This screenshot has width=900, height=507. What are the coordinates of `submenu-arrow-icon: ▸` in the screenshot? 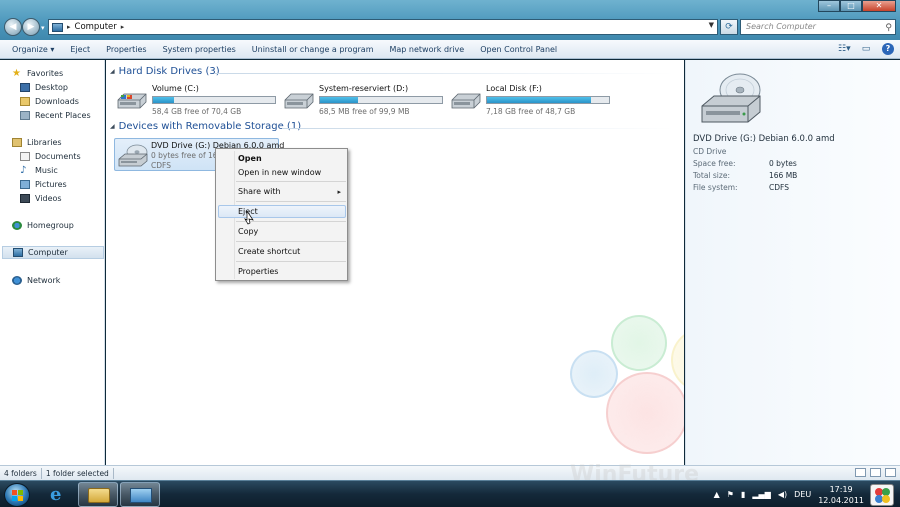 It's located at (339, 192).